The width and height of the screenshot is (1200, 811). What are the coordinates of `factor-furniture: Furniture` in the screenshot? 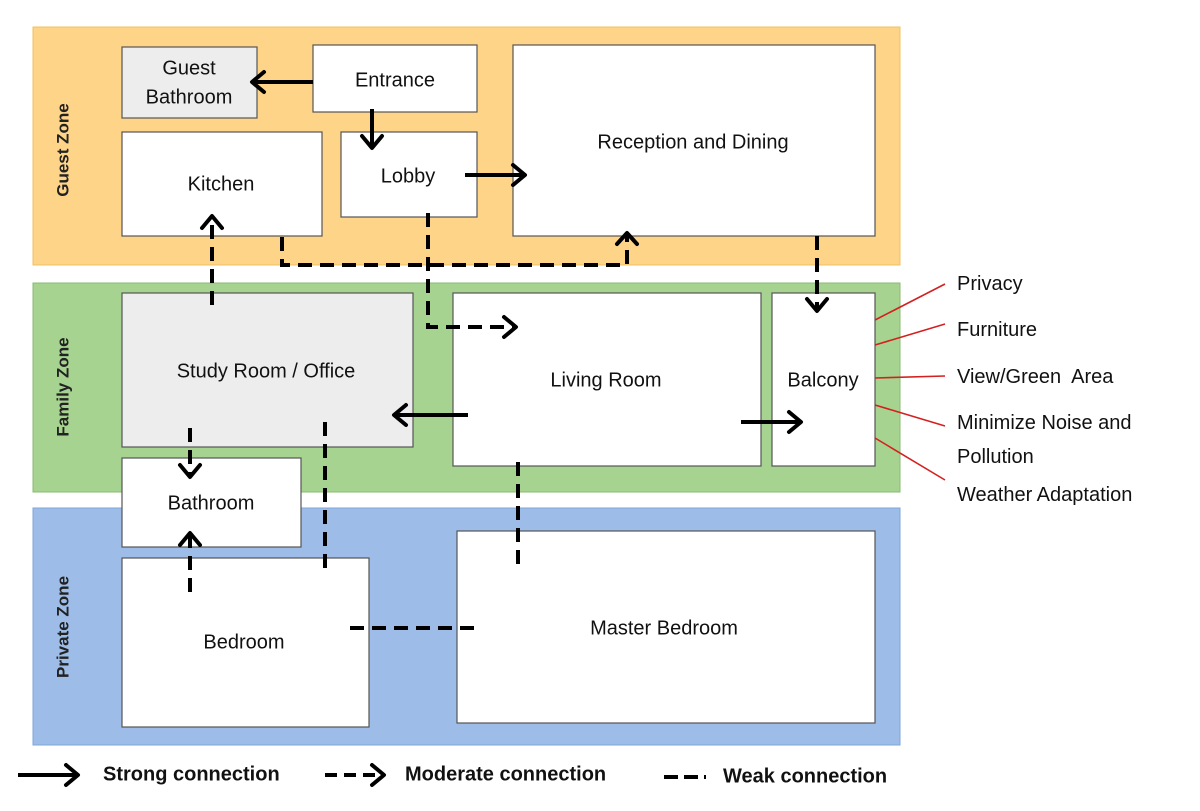 It's located at (997, 330).